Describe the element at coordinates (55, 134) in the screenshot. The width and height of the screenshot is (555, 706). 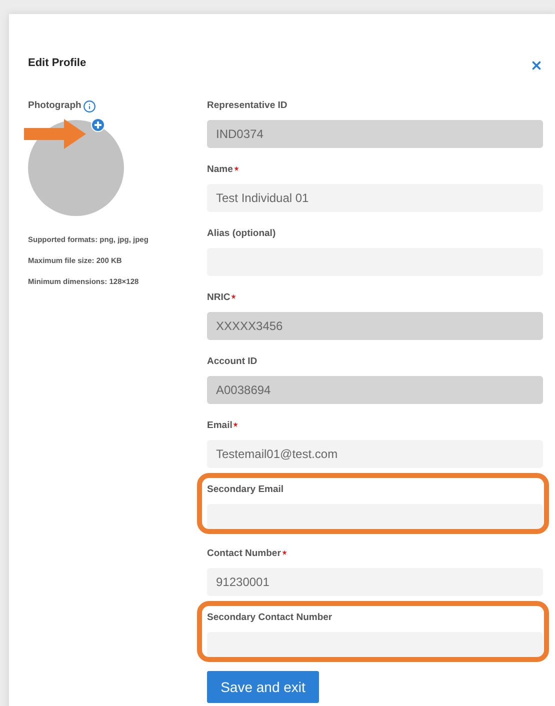
I see `arrow-icon` at that location.